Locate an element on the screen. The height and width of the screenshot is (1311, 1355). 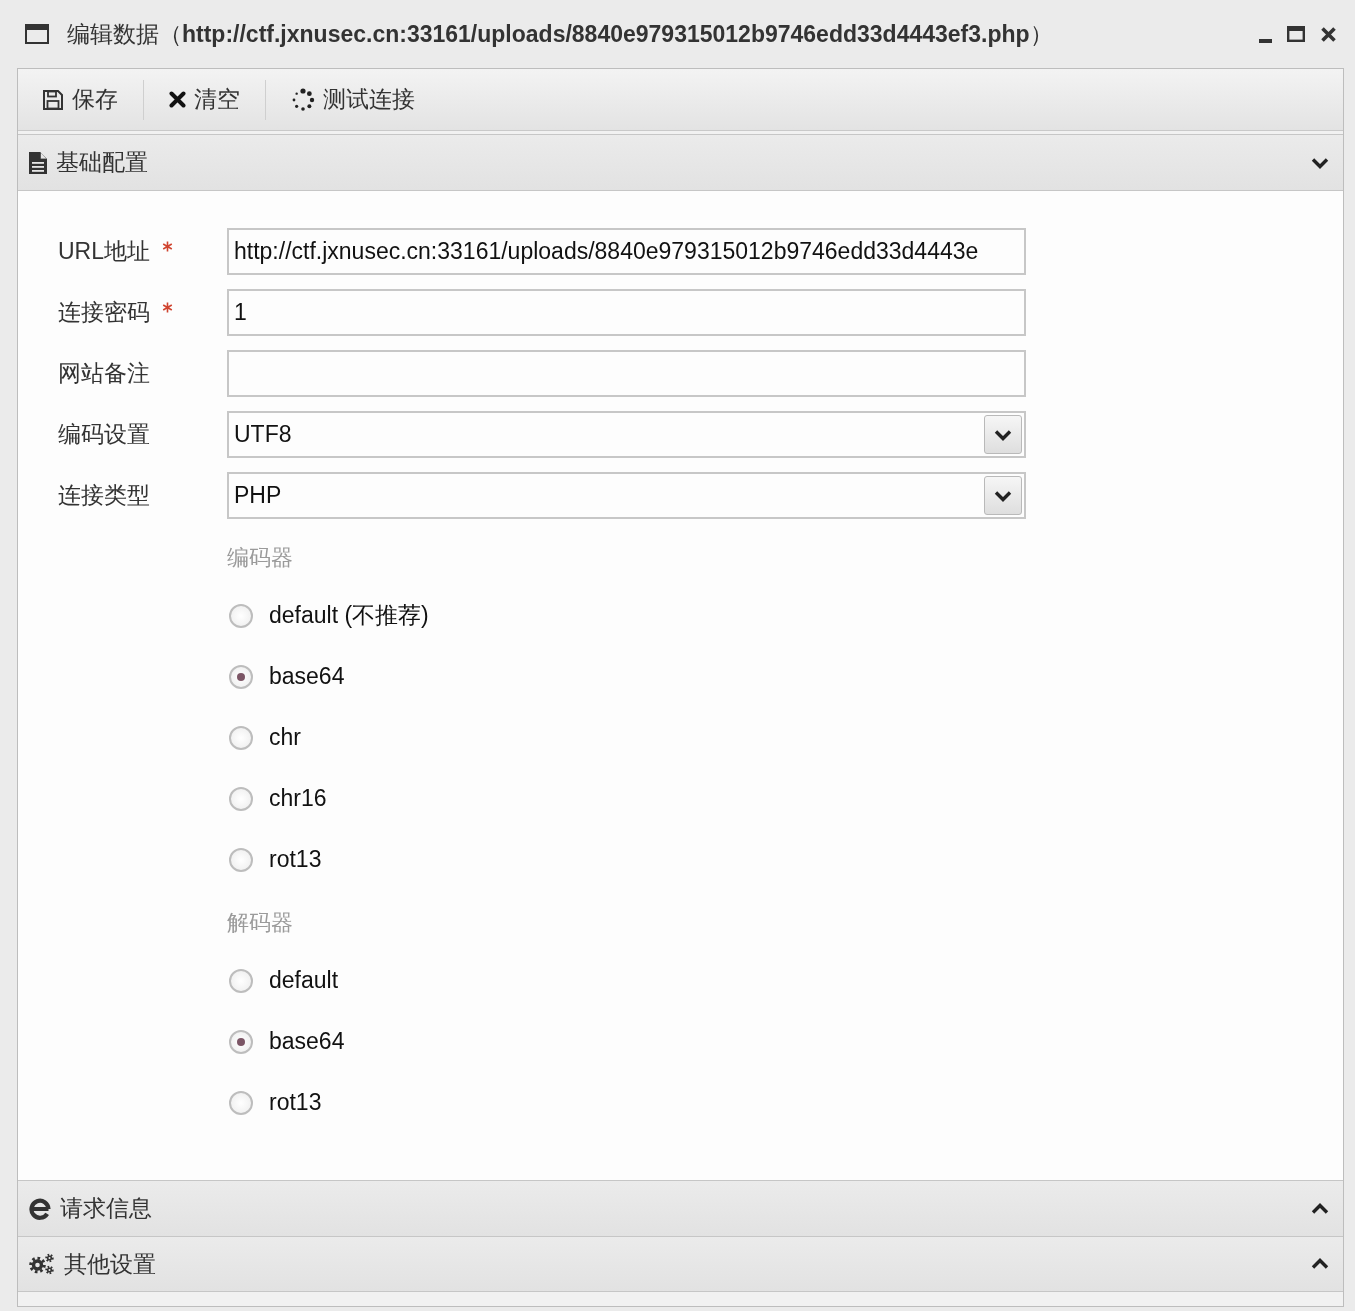
document-icon is located at coordinates (38, 162).